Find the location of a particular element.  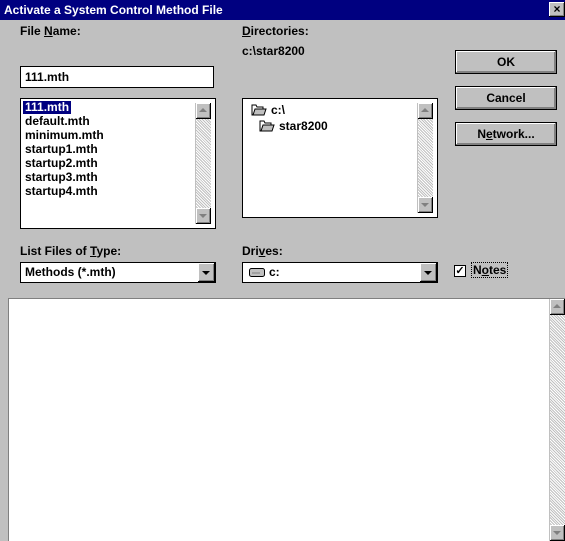

title-bar: Activate a System Control Method File × is located at coordinates (282, 10).